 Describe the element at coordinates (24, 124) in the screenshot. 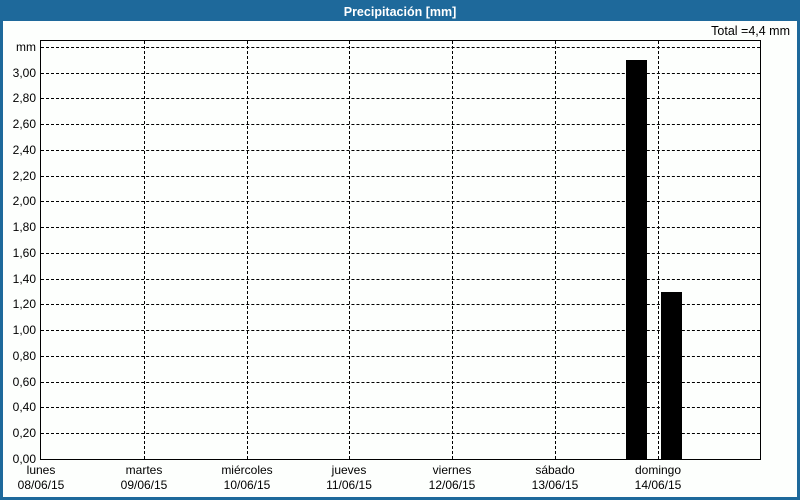

I see `y-axis-tick-label: 2,60` at that location.